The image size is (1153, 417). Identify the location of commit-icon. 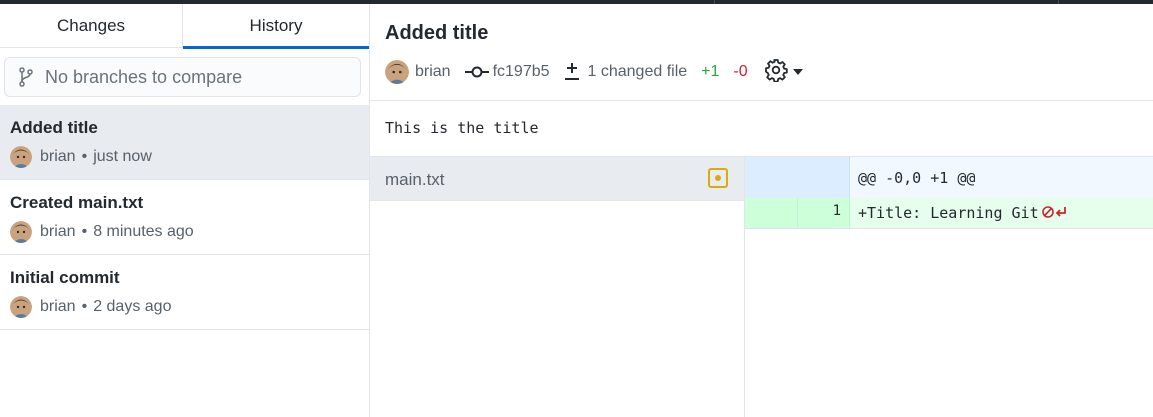
(476, 72).